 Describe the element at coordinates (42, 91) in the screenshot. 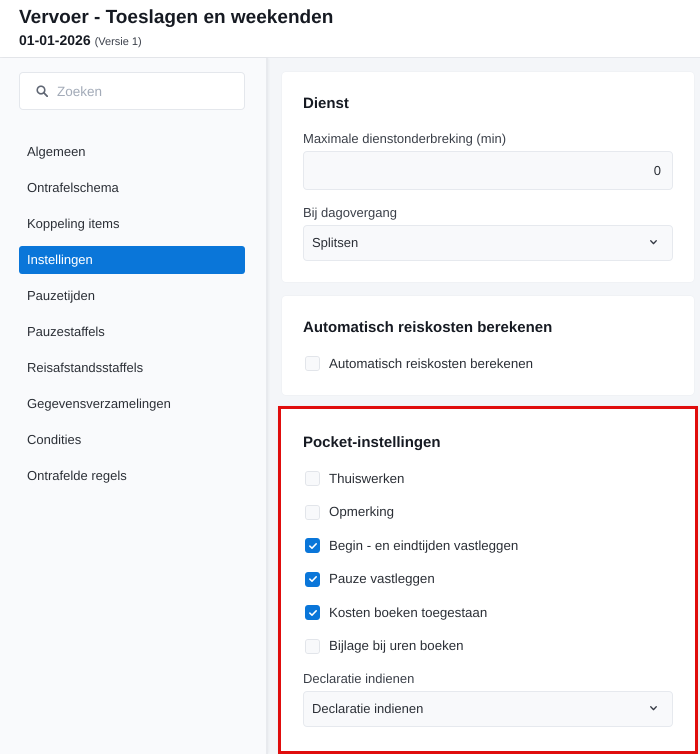

I see `search-icon` at that location.